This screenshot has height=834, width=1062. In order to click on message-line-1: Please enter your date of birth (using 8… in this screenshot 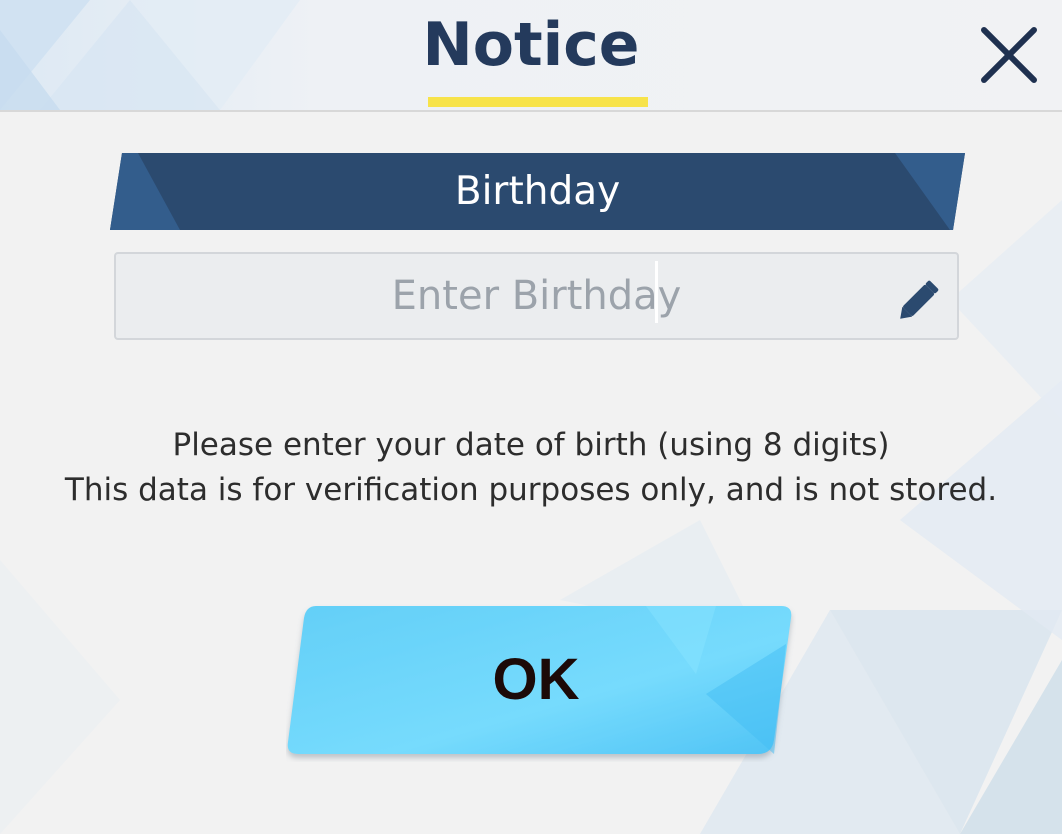, I will do `click(531, 445)`.